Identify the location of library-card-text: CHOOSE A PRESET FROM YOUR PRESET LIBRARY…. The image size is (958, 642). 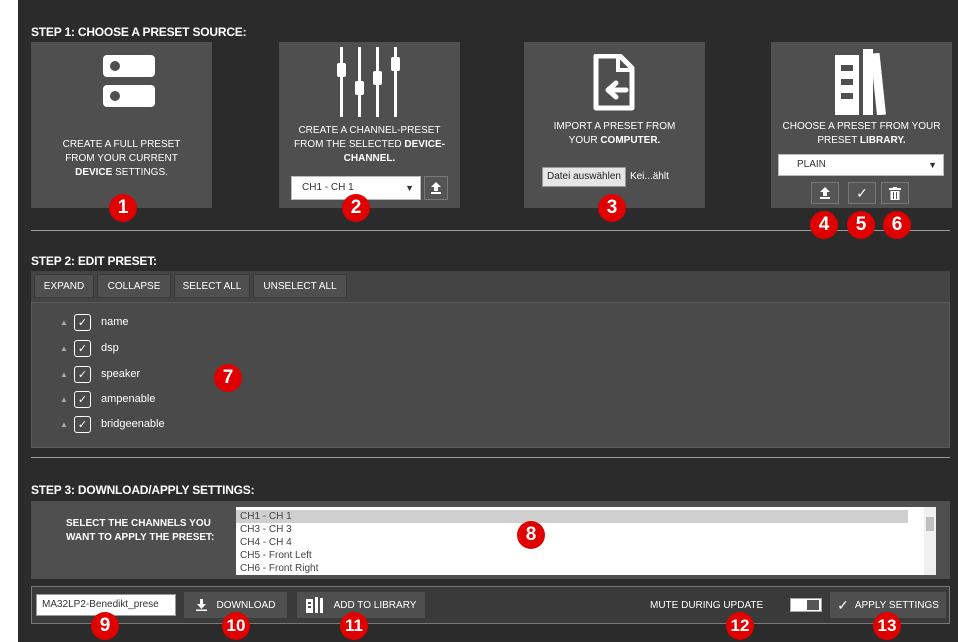
(861, 133).